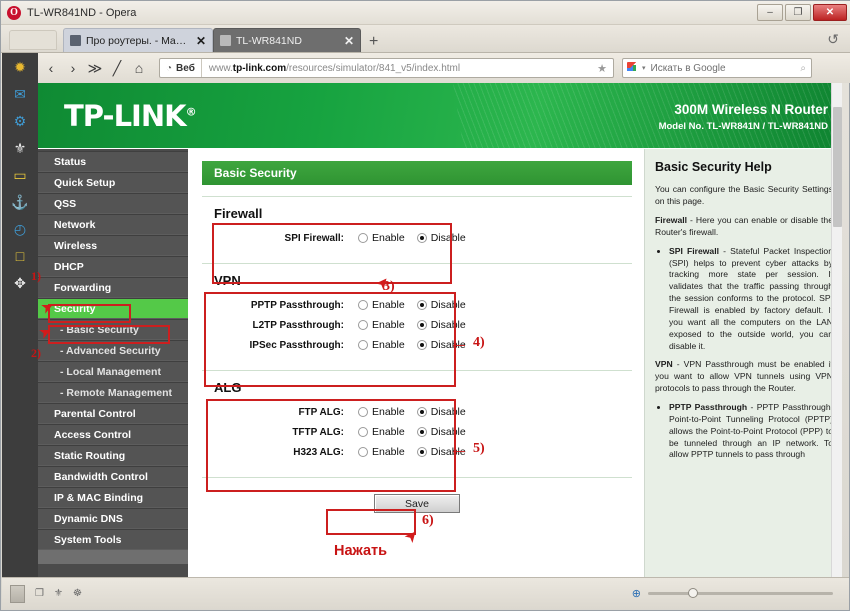 Image resolution: width=850 pixels, height=611 pixels. I want to click on folder-icon: ▭, so click(20, 175).